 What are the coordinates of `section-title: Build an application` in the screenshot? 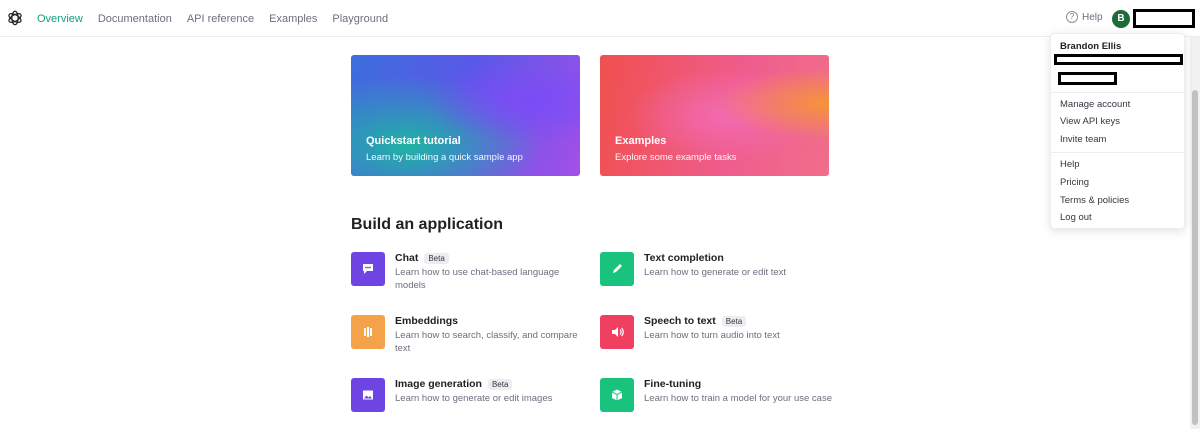 It's located at (427, 224).